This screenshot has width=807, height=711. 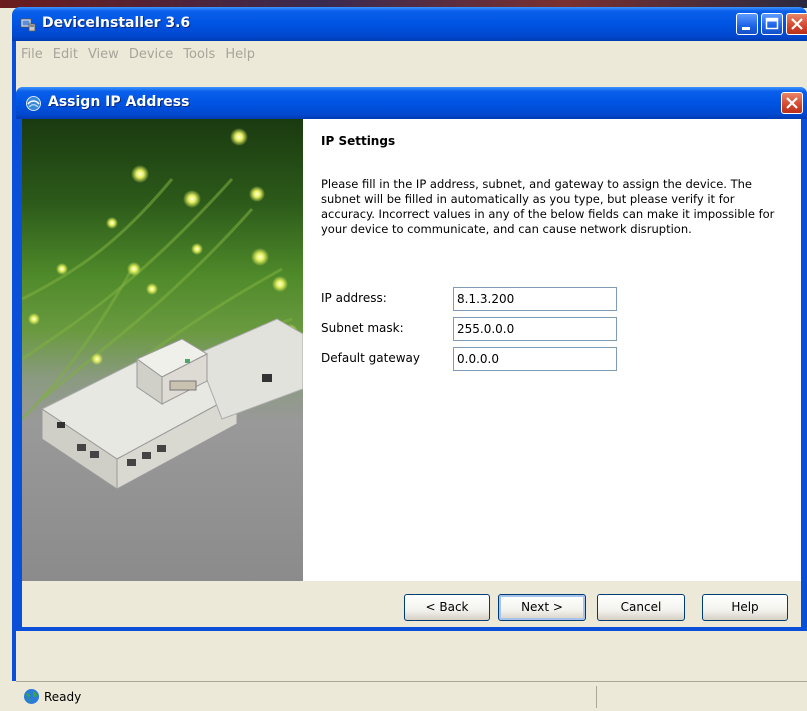 What do you see at coordinates (199, 54) in the screenshot?
I see `menu-tools: Tools` at bounding box center [199, 54].